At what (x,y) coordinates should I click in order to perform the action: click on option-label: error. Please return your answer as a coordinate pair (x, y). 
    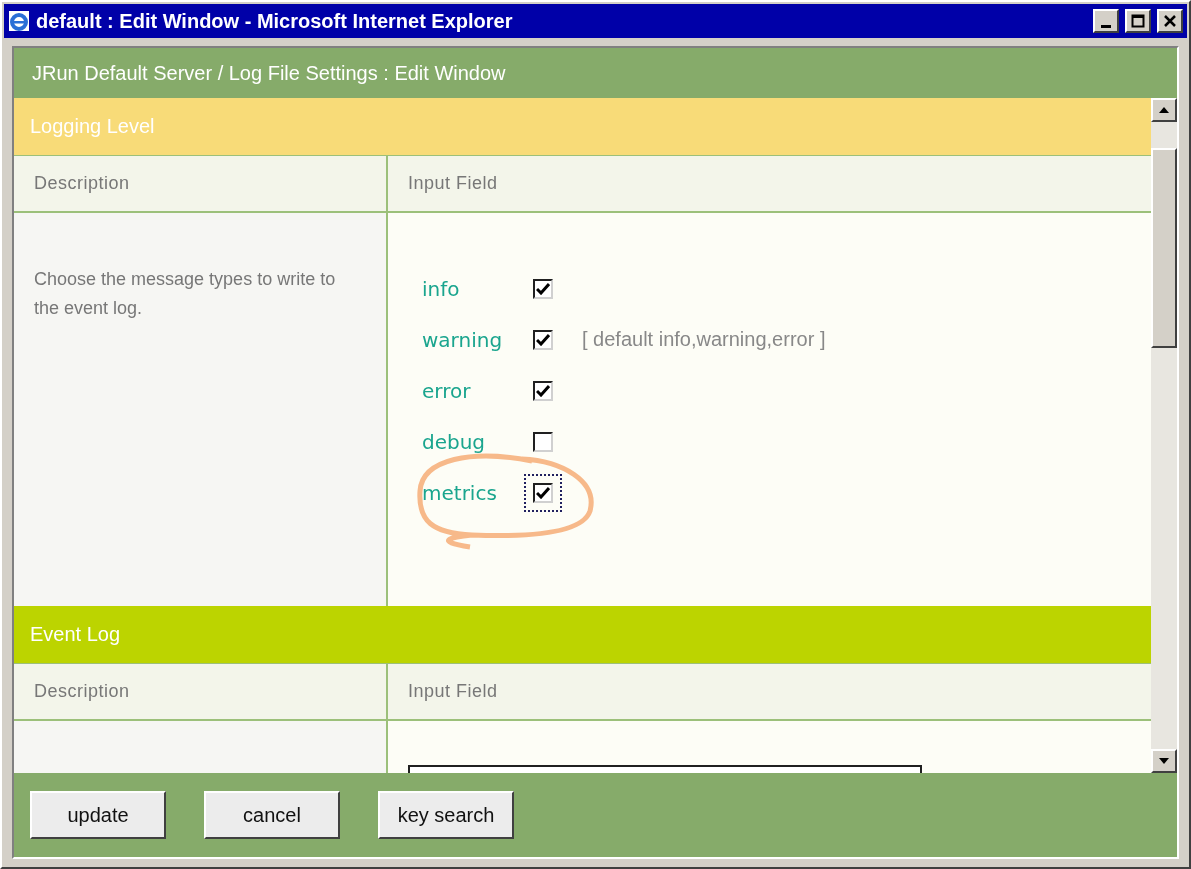
    Looking at the image, I should click on (447, 390).